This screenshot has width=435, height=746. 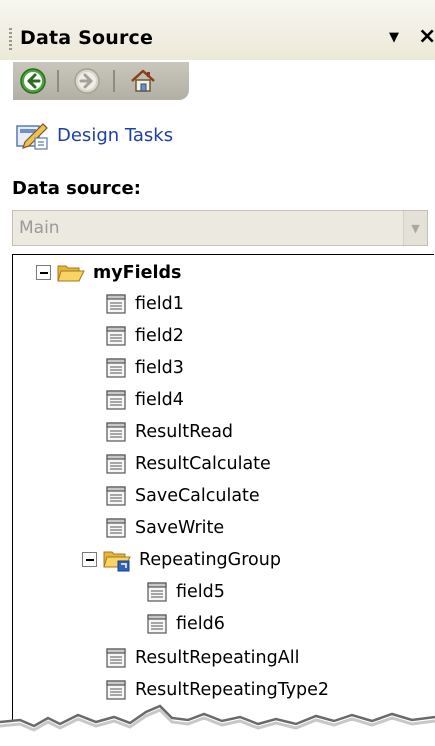 I want to click on tree-node-group: RepeatingGroup, so click(x=192, y=560).